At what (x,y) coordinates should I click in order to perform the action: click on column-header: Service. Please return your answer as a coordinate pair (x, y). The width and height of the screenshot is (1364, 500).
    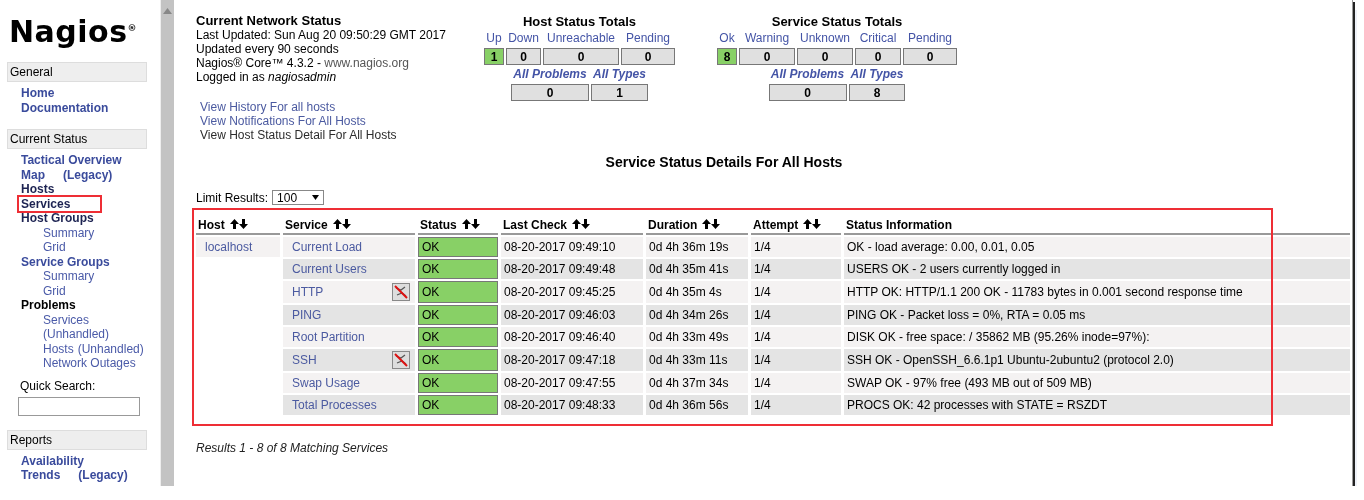
    Looking at the image, I should click on (306, 225).